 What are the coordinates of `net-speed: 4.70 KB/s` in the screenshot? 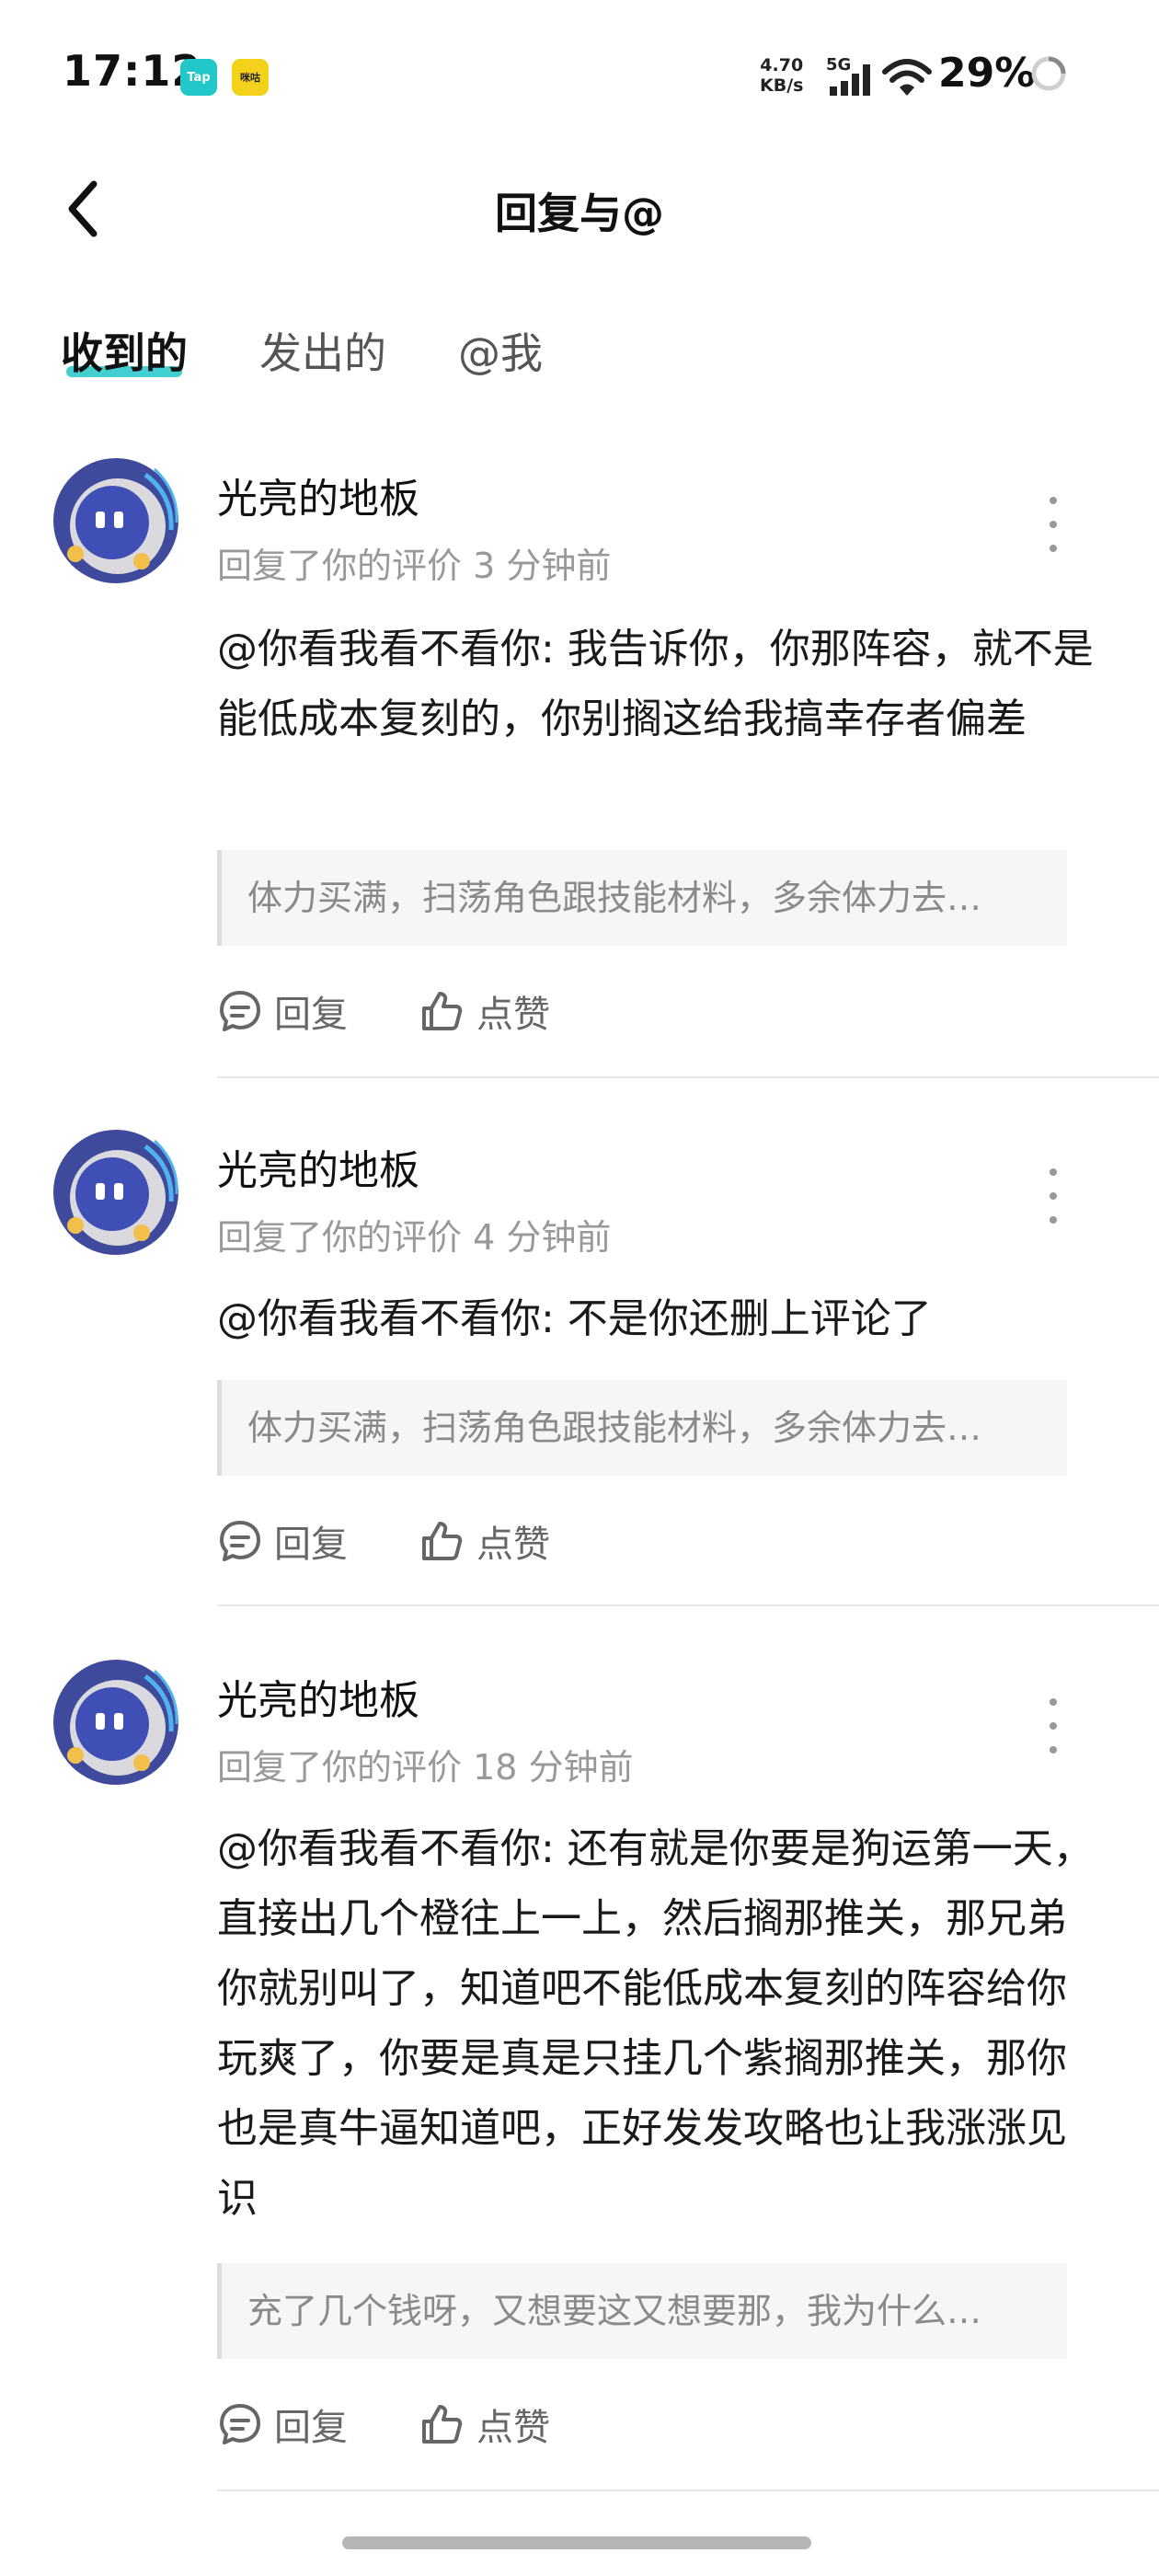 It's located at (781, 75).